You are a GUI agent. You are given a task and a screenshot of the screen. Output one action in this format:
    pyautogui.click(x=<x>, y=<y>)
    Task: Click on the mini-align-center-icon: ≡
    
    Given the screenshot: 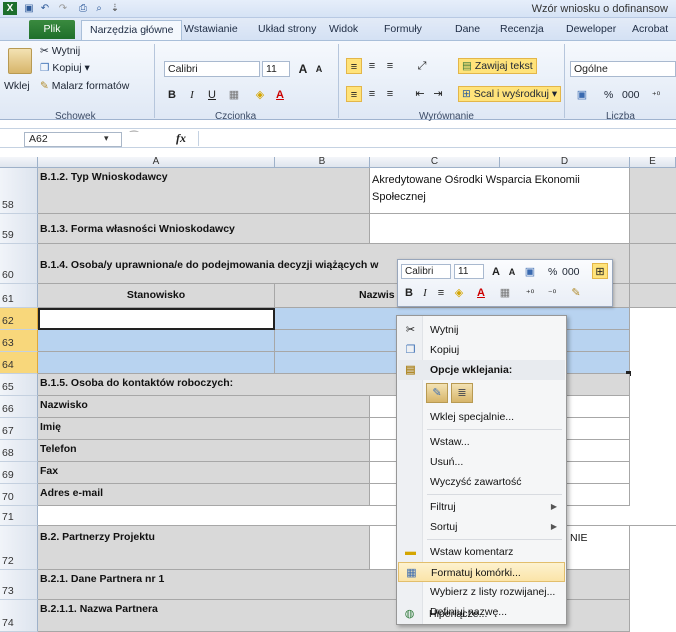 What is the action you would take?
    pyautogui.click(x=441, y=293)
    